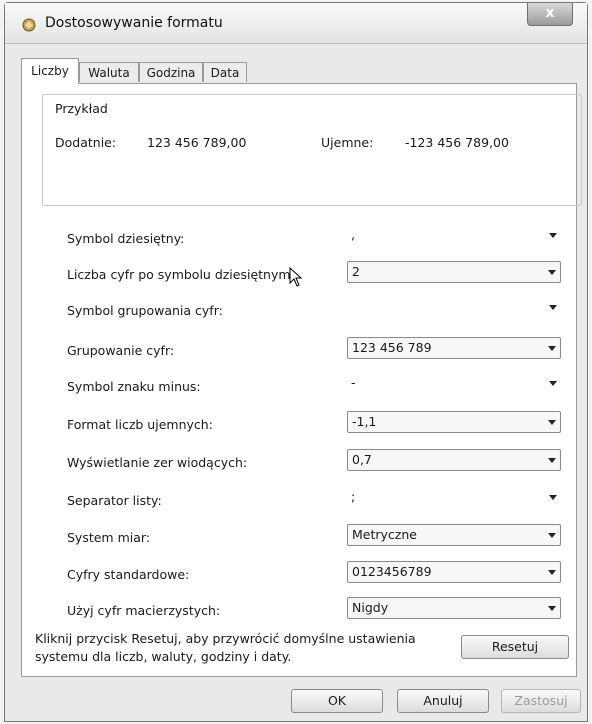 The image size is (592, 724). I want to click on decimal-digits-value: 2, so click(356, 271).